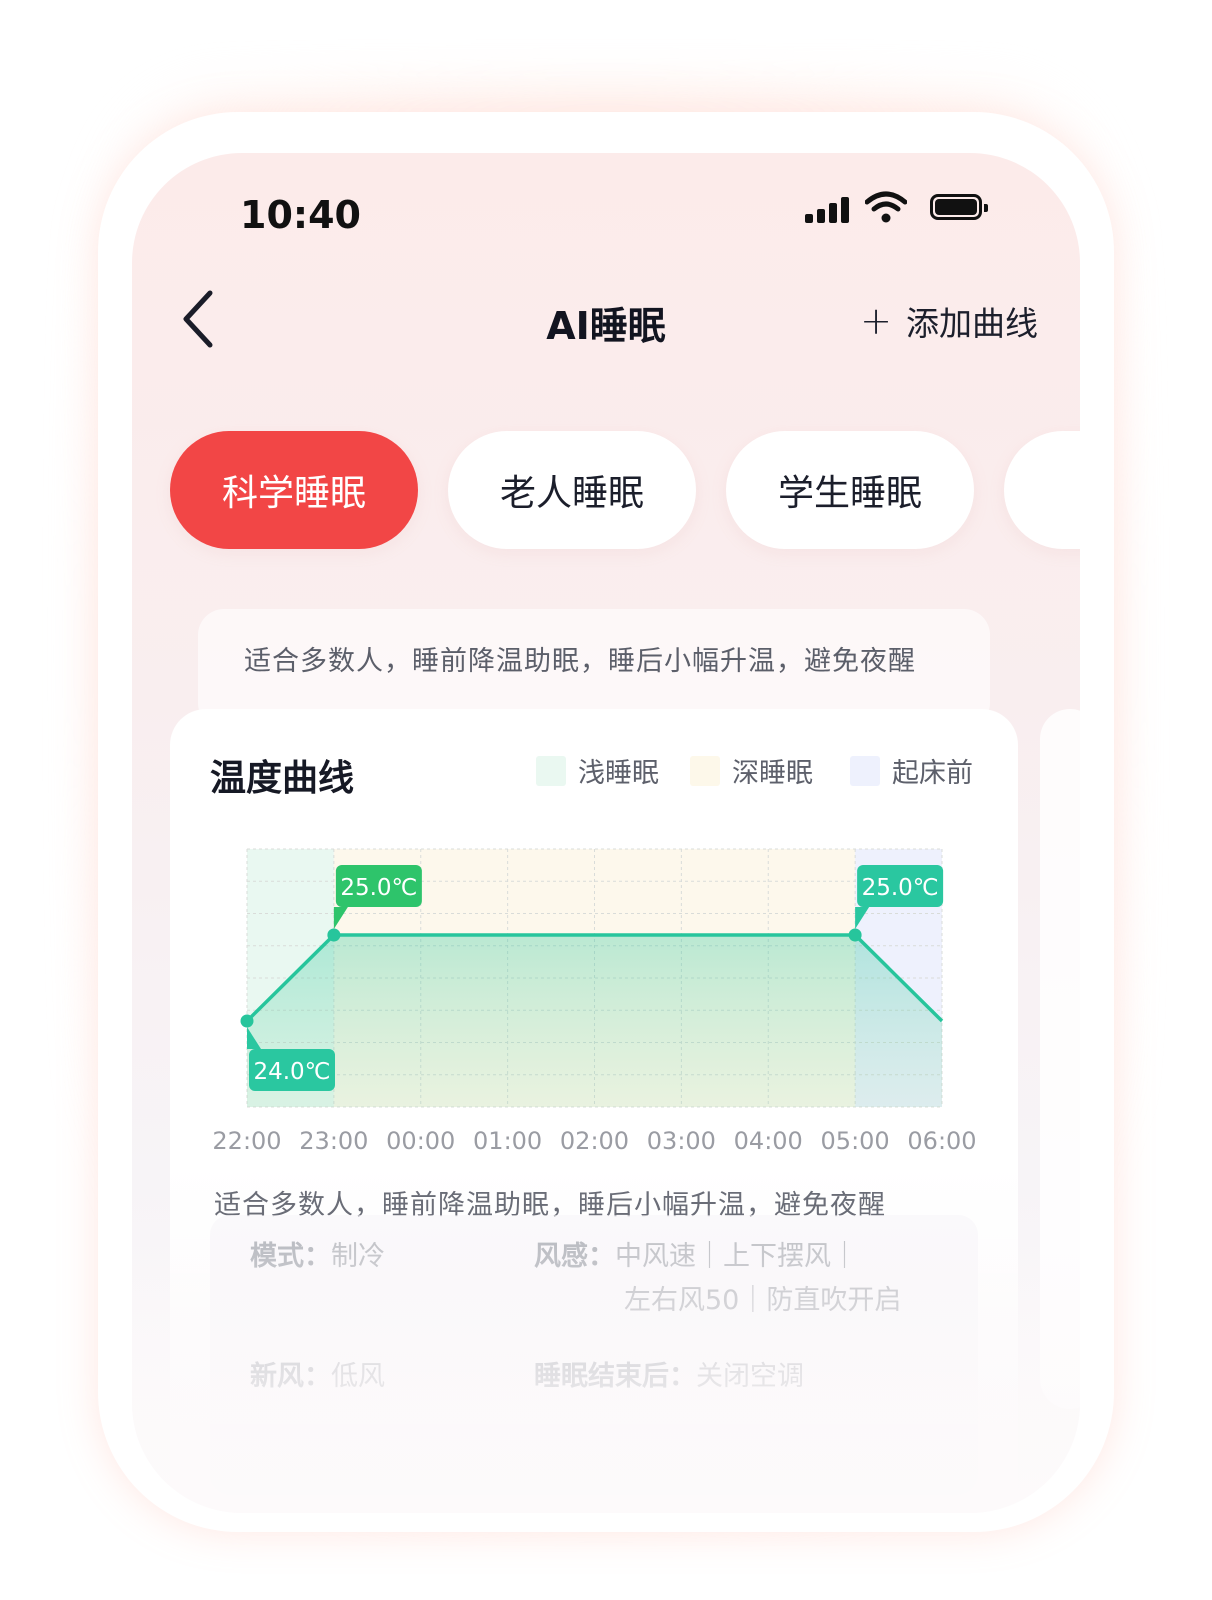 Image resolution: width=1212 pixels, height=1600 pixels. Describe the element at coordinates (291, 1072) in the screenshot. I see `temperature-label-text: 24.0℃` at that location.